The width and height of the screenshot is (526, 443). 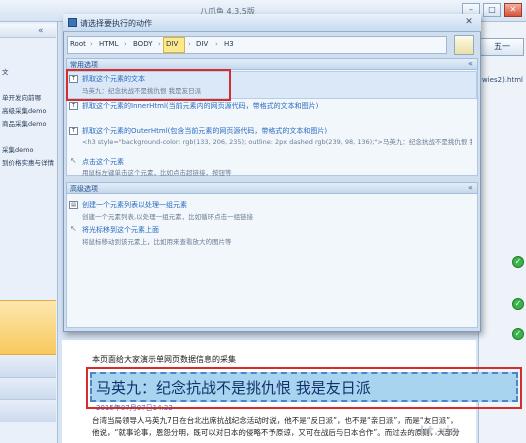 I want to click on option-desc: 用鼠标左键单击这个元素，比如点击超链接，按钮等, so click(x=157, y=173).